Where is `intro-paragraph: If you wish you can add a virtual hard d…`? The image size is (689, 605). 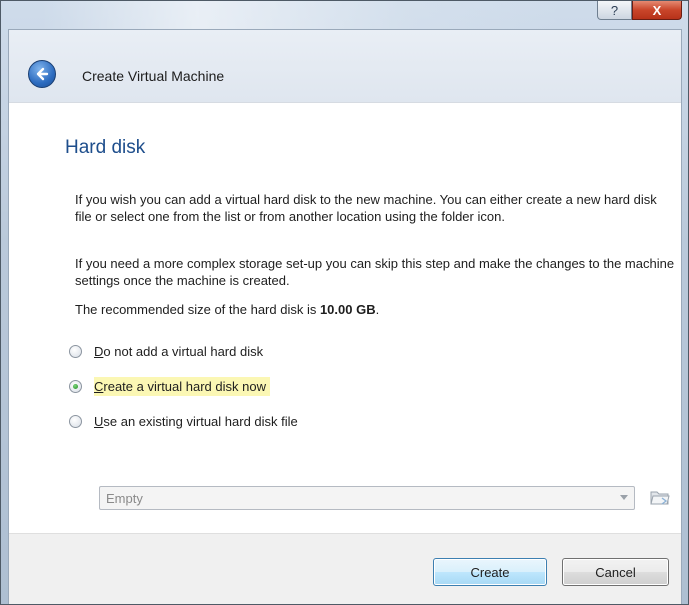 intro-paragraph: If you wish you can add a virtual hard d… is located at coordinates (366, 208).